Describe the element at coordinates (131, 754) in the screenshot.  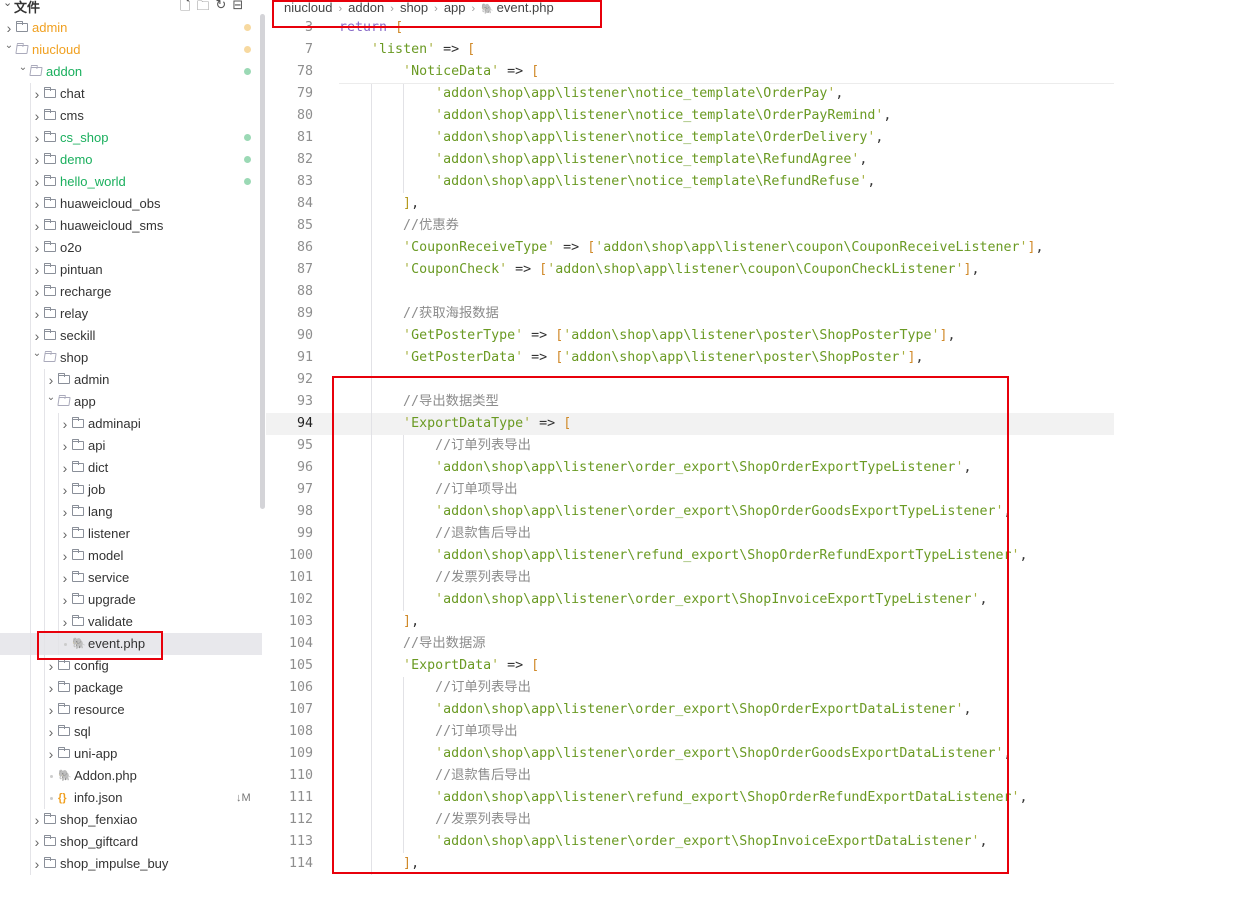
I see `tree-item-uni-app: › uni-app` at that location.